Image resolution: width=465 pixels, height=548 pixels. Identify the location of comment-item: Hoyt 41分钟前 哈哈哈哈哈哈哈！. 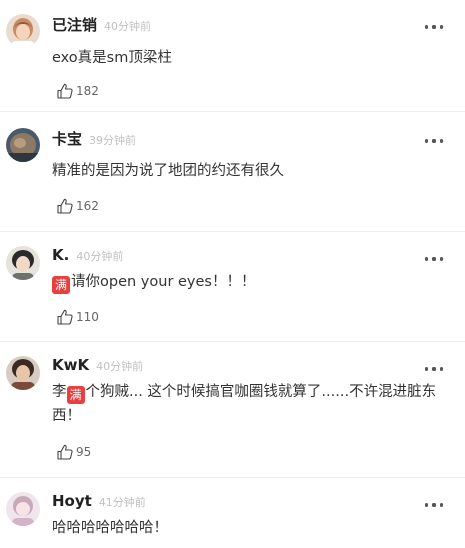
(232, 513).